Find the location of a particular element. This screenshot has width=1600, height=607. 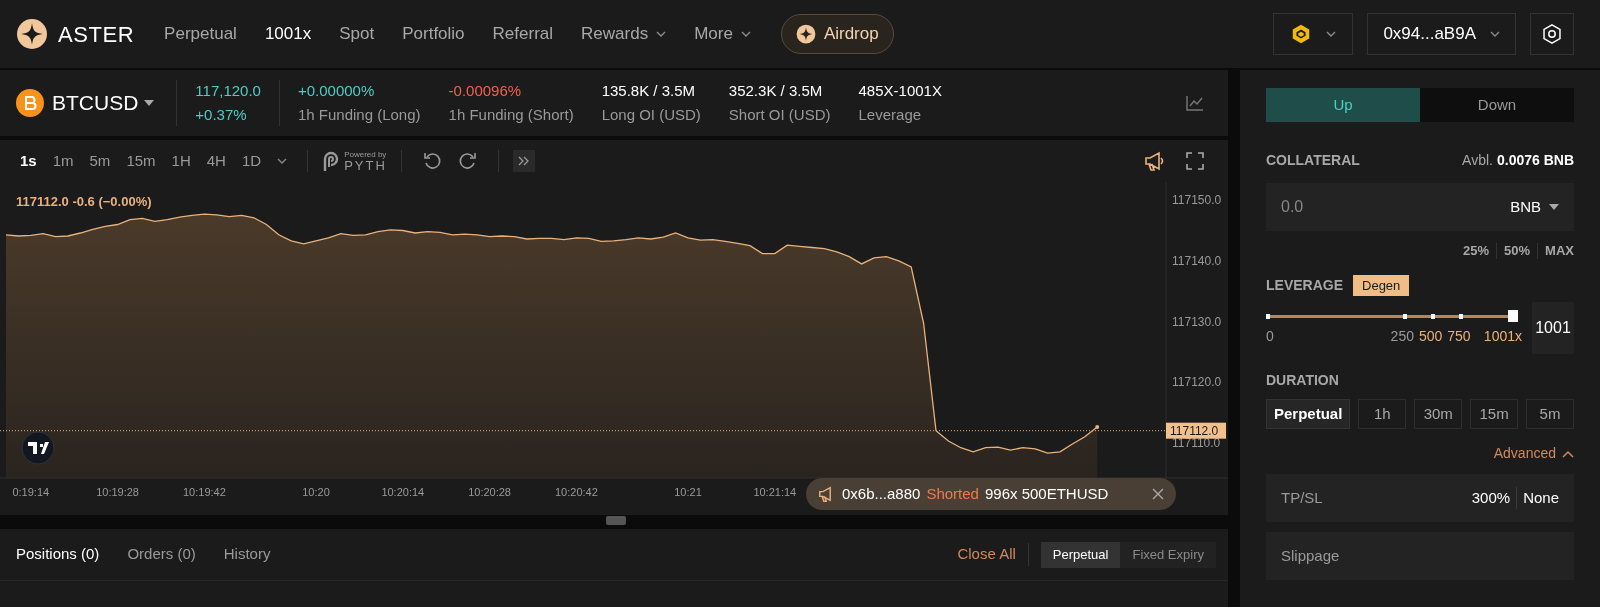

side-tab: Up is located at coordinates (1343, 105).